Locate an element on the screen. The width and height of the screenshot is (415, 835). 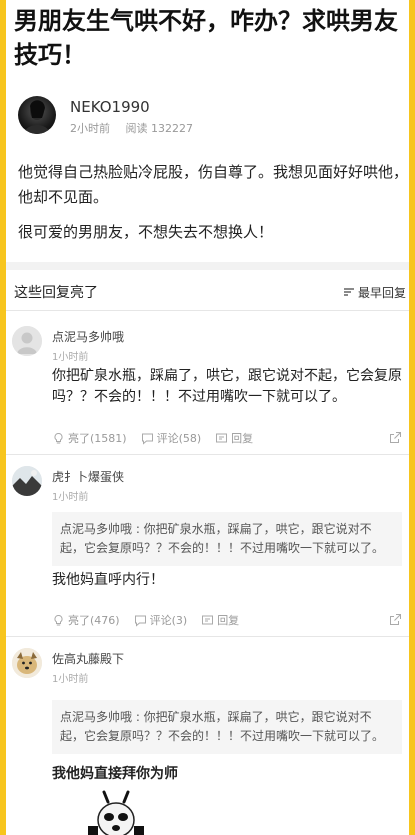
review-button: 评论(3) is located at coordinates (161, 620).